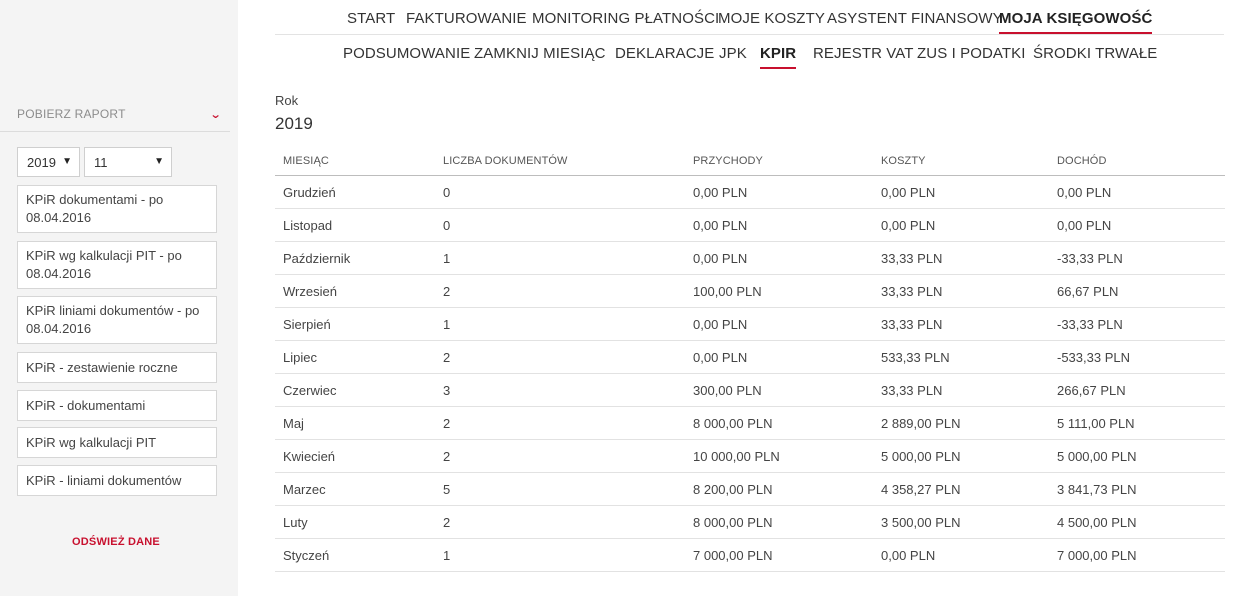 The height and width of the screenshot is (596, 1244). I want to click on month-select-value: 11, so click(101, 162).